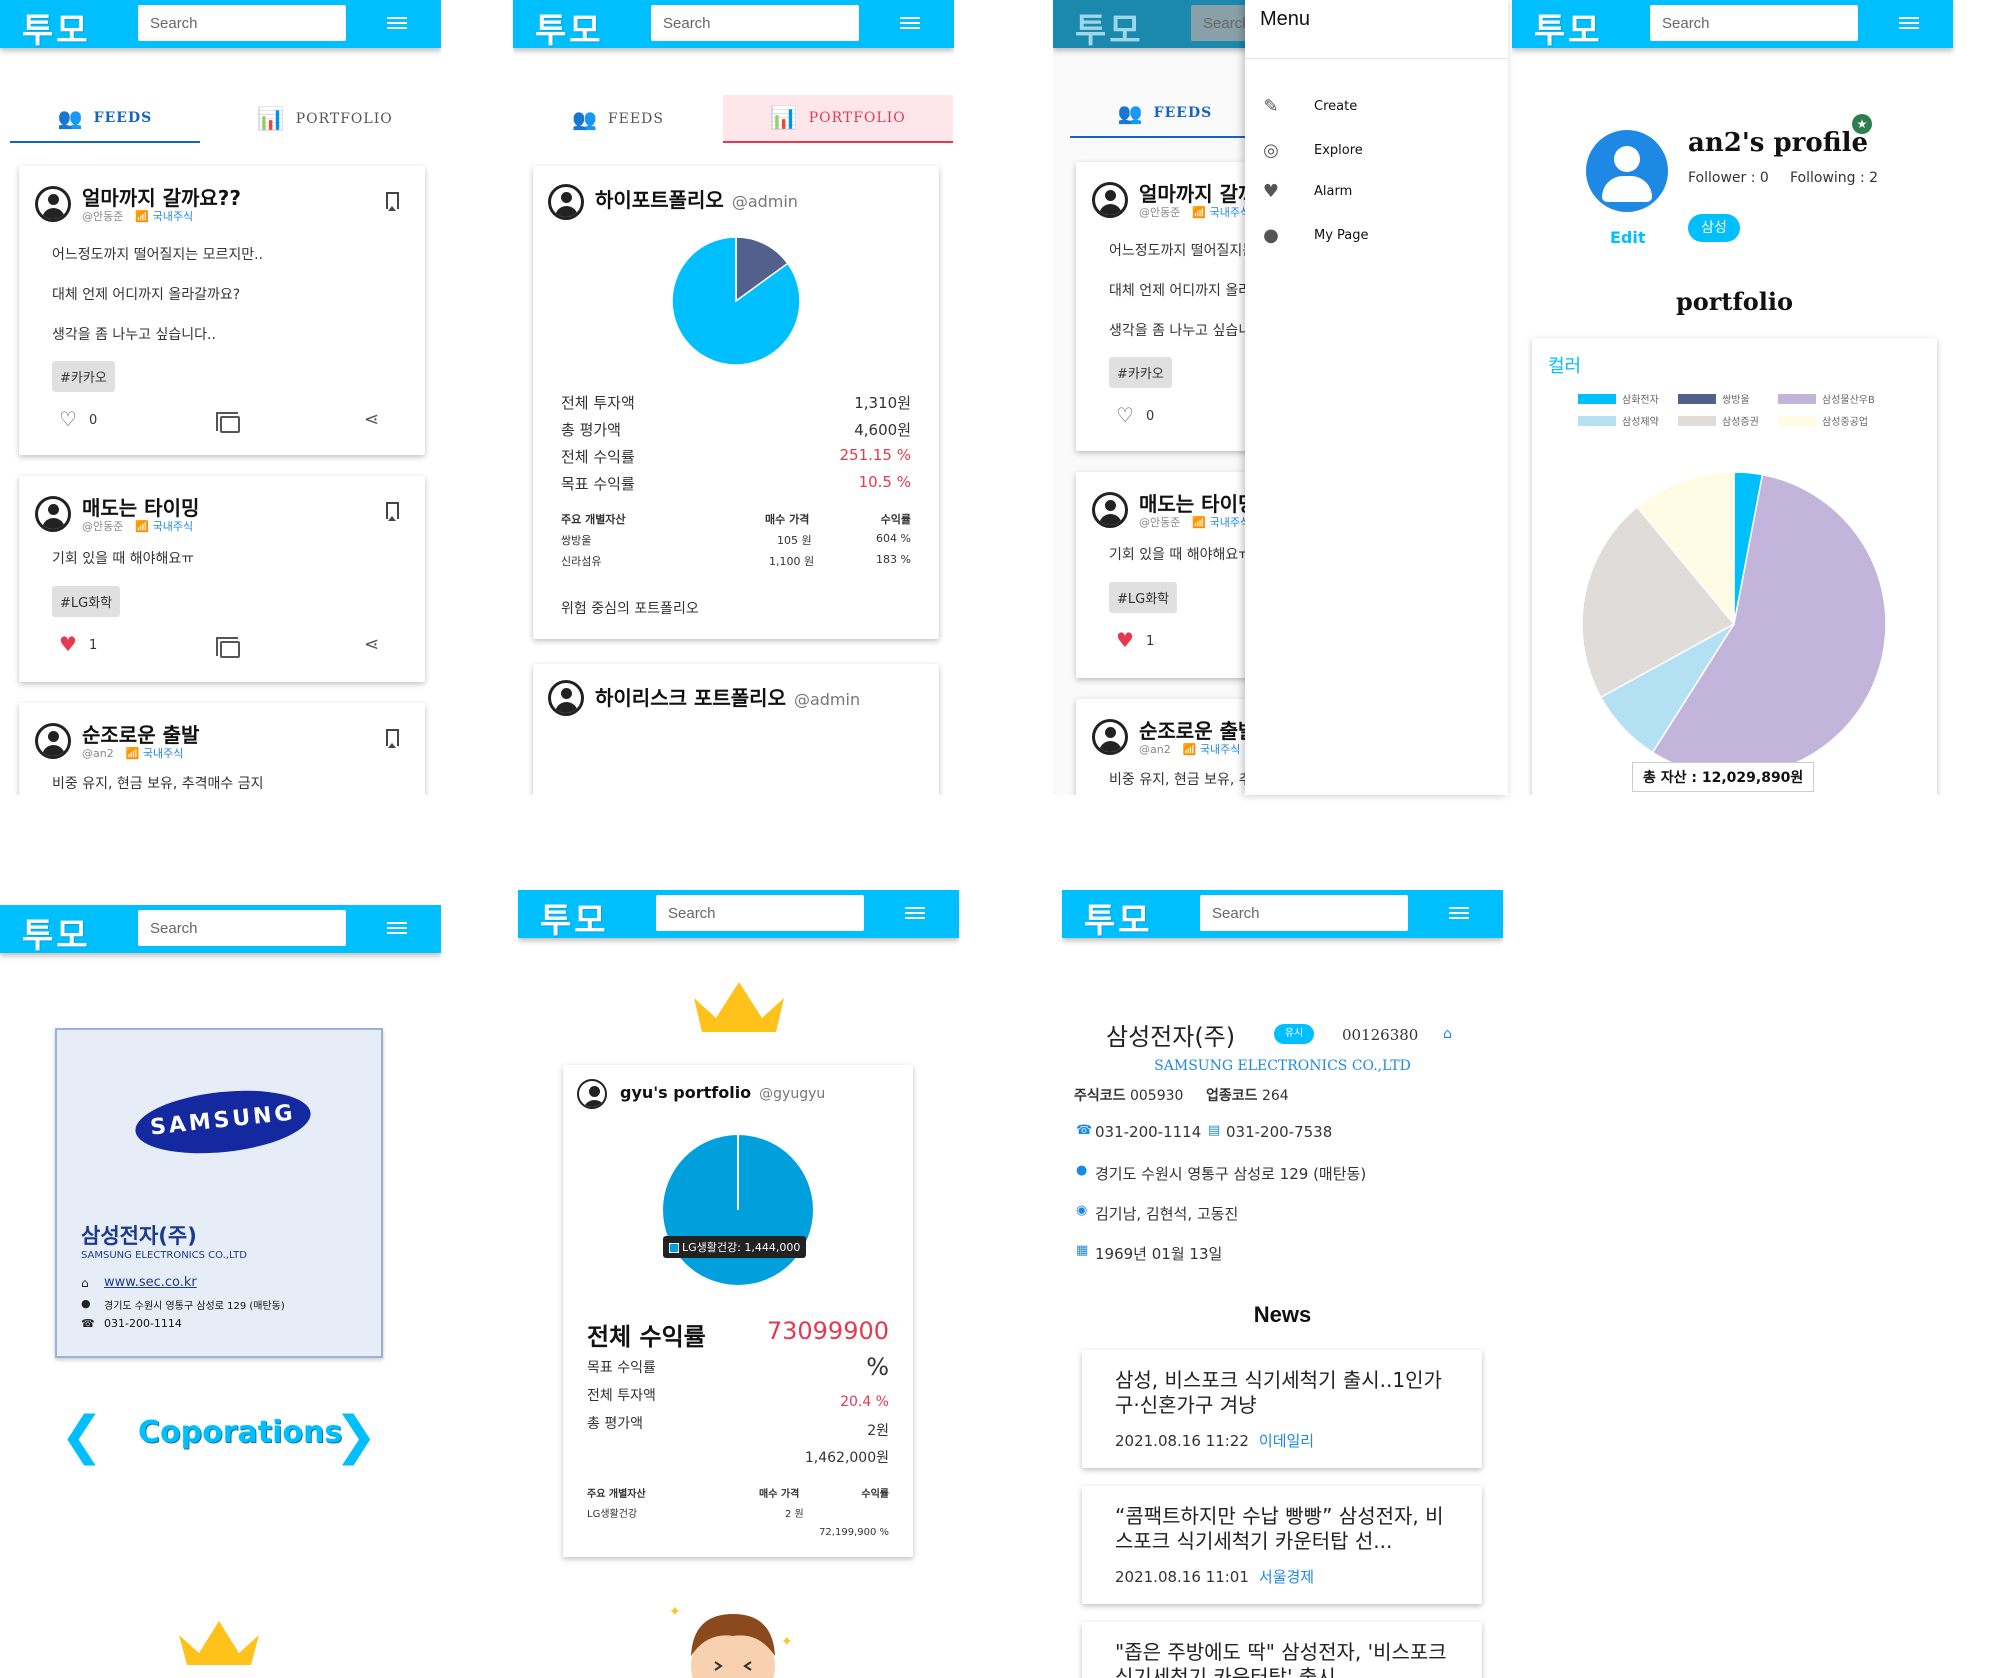  Describe the element at coordinates (1728, 178) in the screenshot. I see `follower-count: Follower : 0` at that location.